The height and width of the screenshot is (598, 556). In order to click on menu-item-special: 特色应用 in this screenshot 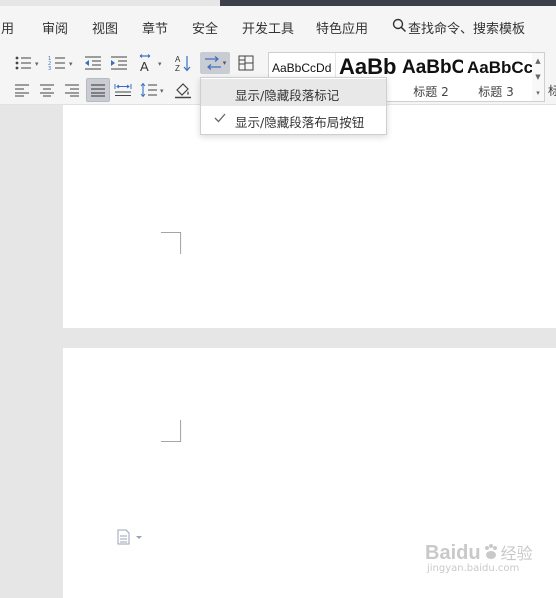, I will do `click(342, 27)`.